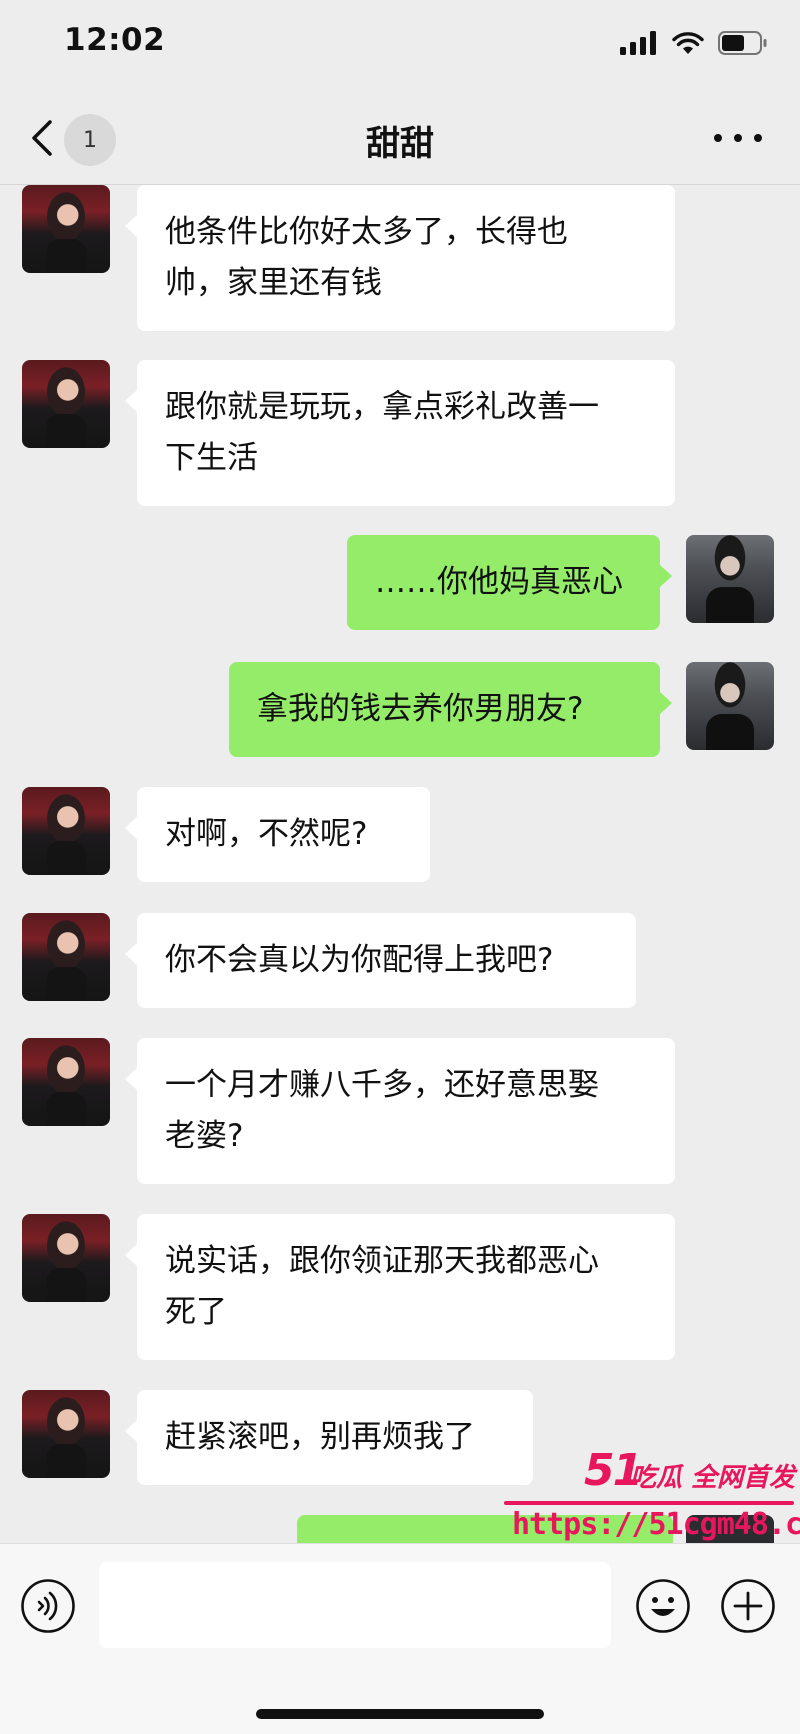  Describe the element at coordinates (688, 43) in the screenshot. I see `wifi-icon` at that location.